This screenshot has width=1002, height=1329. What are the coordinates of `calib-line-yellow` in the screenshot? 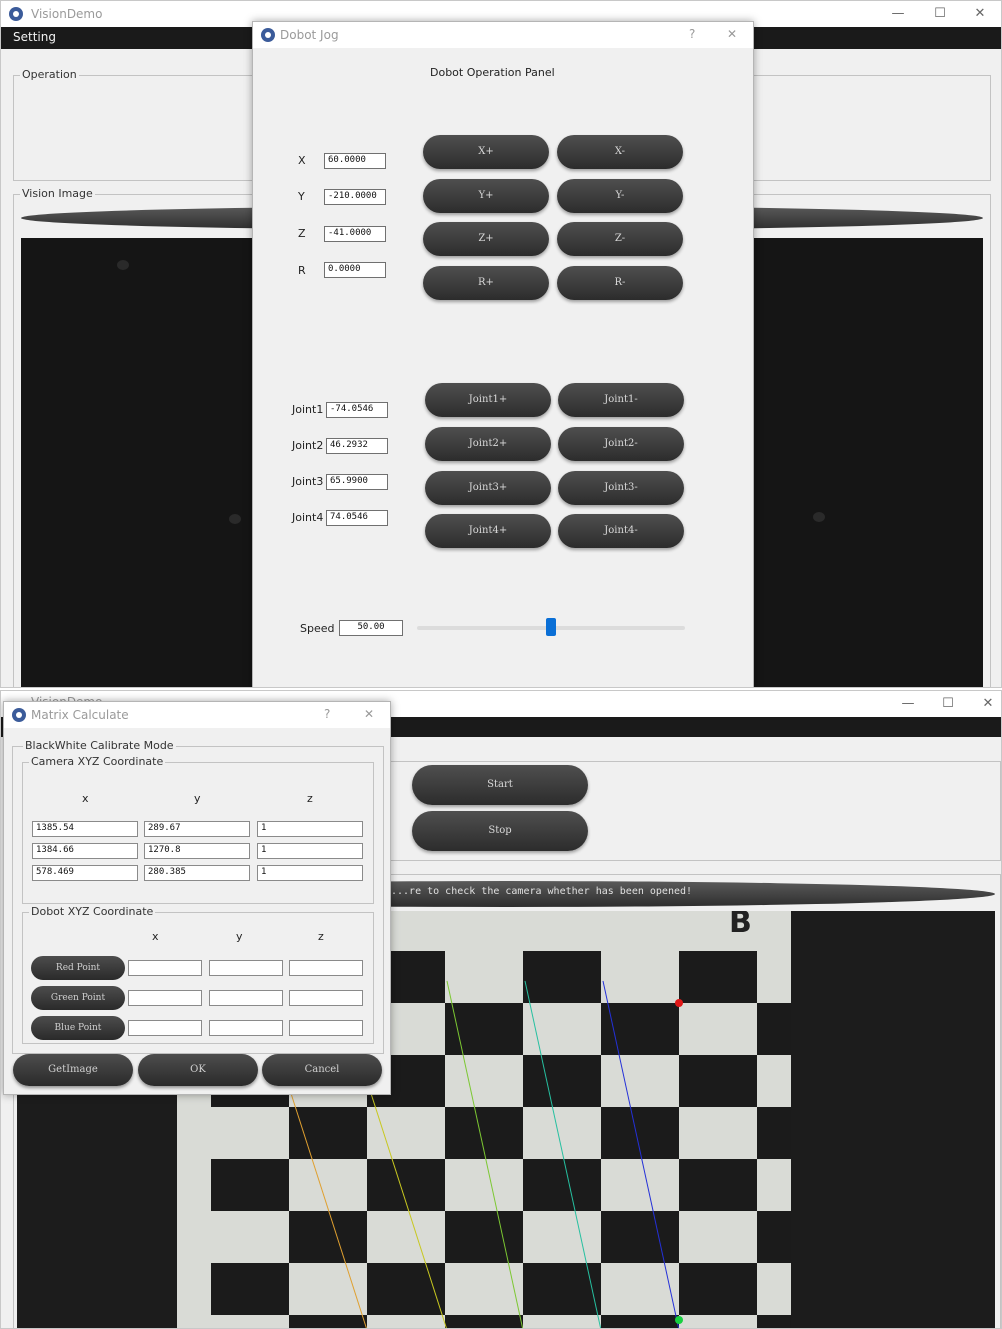 It's located at (485, 1154).